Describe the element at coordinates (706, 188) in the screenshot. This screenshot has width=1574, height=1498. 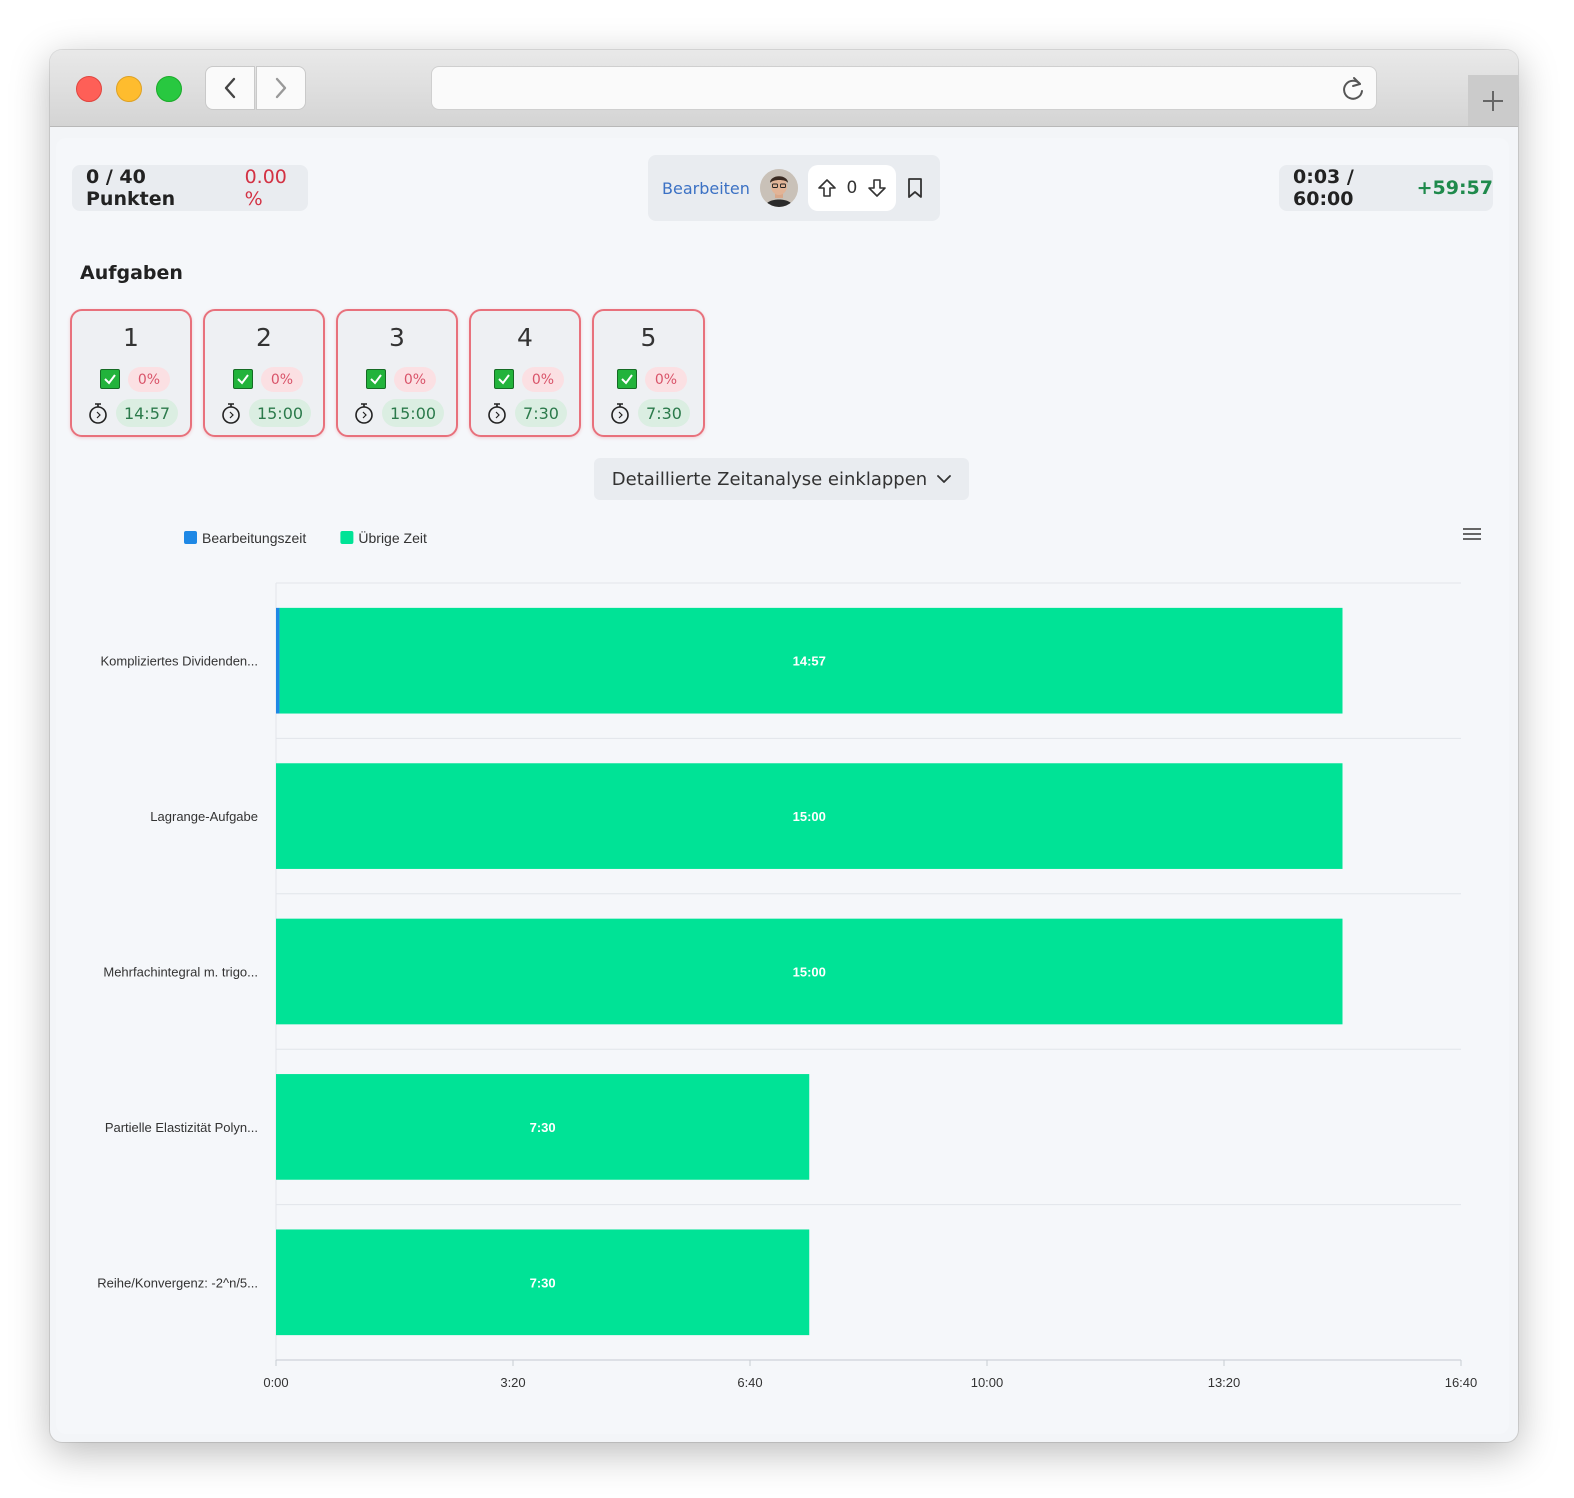
I see `edit-link: Bearbeiten` at that location.